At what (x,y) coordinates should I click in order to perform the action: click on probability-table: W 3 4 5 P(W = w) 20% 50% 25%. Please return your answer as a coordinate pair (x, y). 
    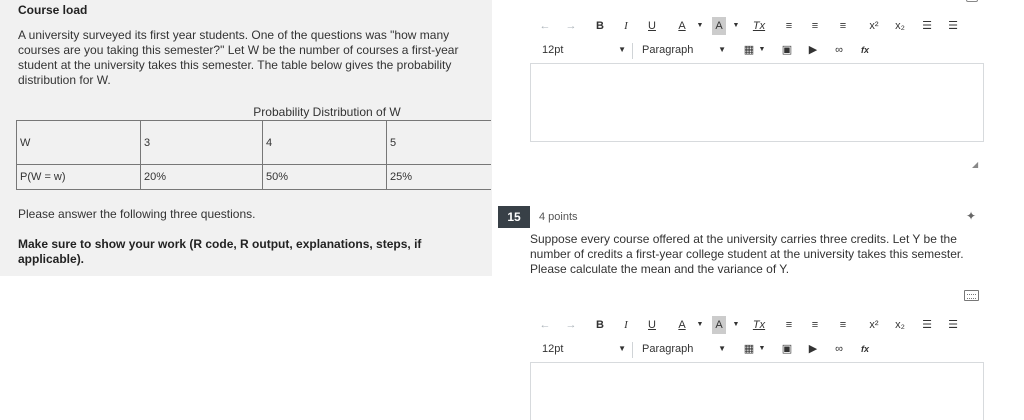
    Looking at the image, I should click on (253, 155).